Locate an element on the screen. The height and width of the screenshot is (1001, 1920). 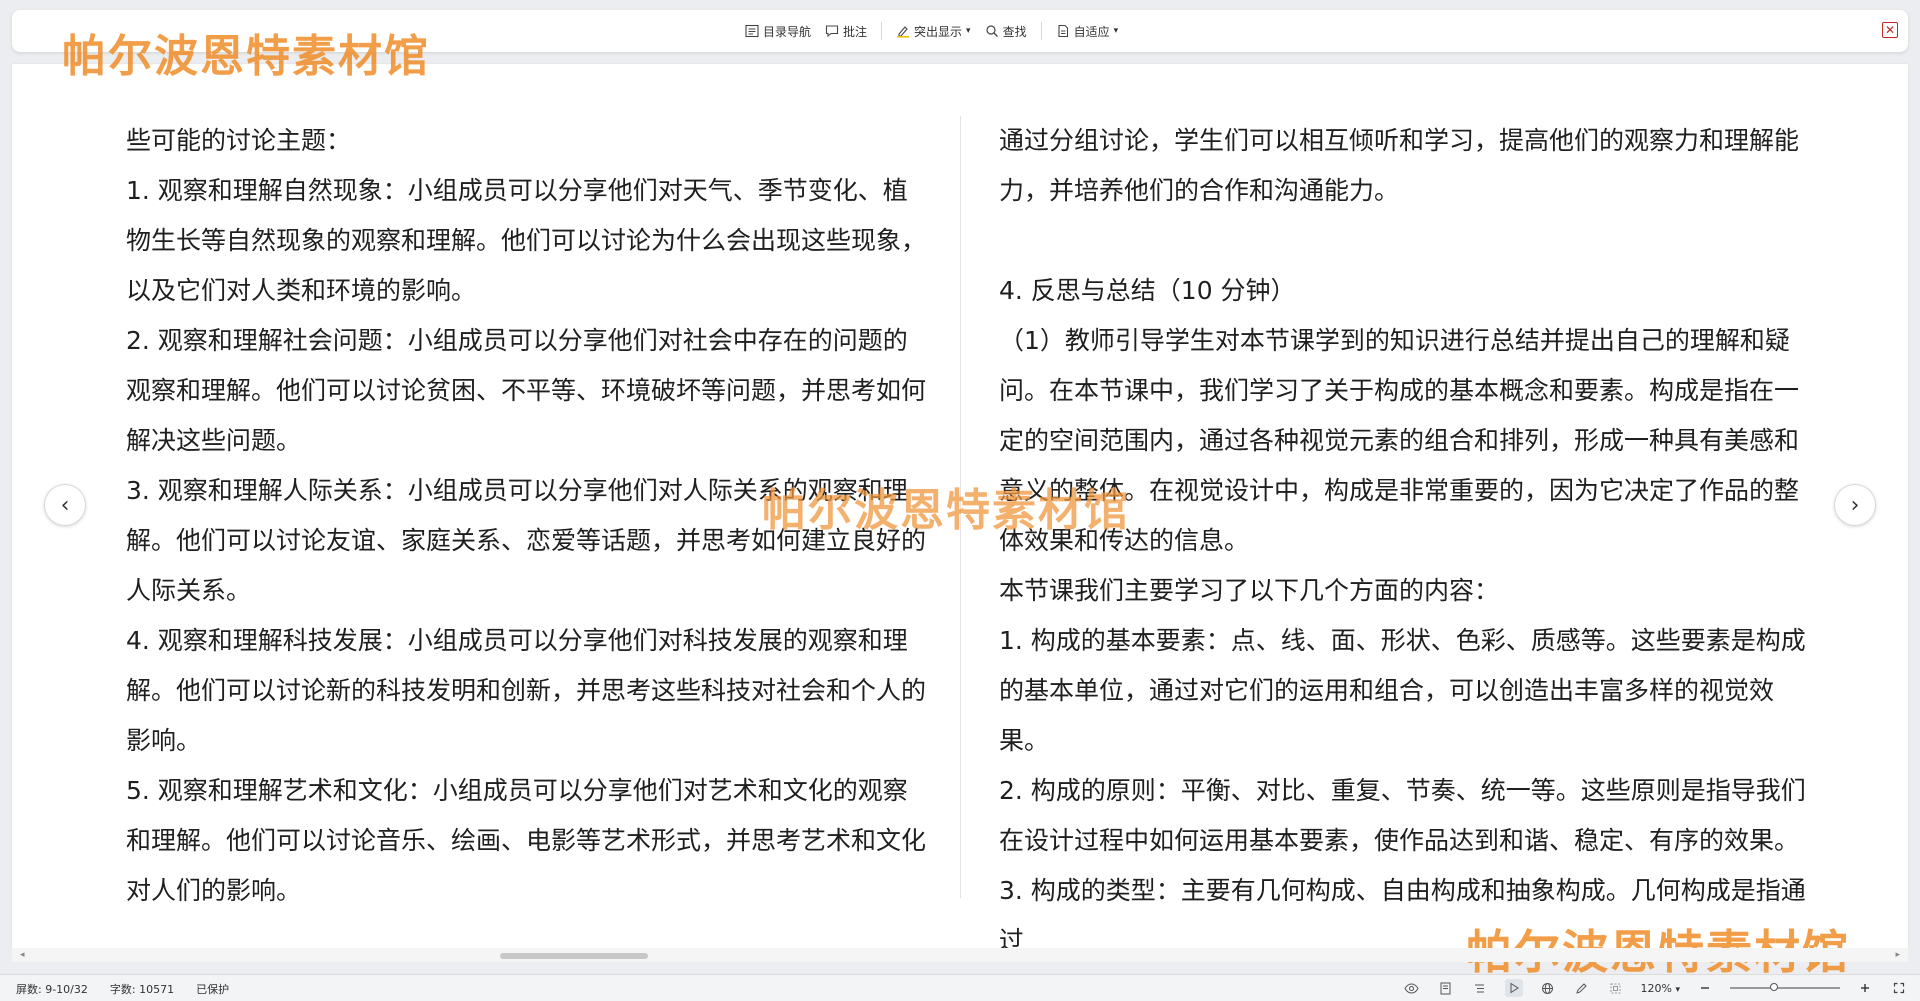
highlight-button: 突出显示 ▾ is located at coordinates (933, 31).